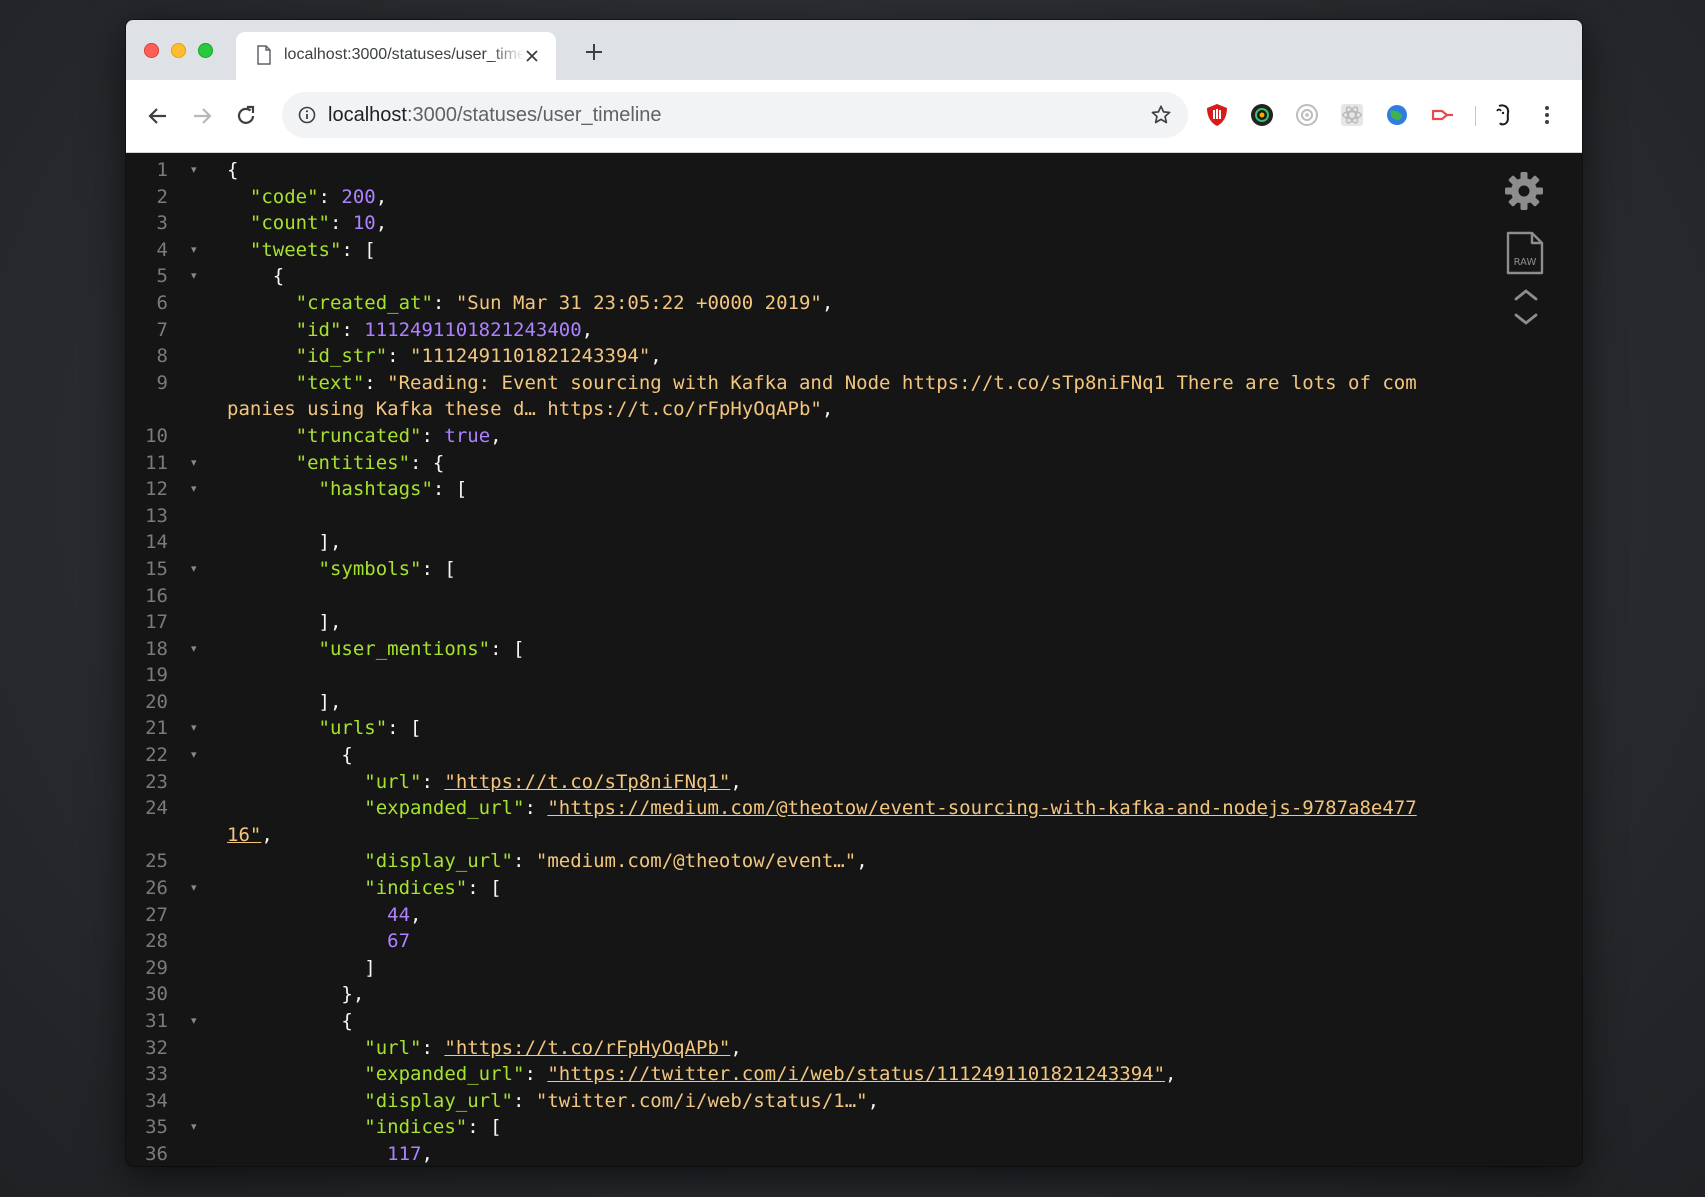 The height and width of the screenshot is (1197, 1705). What do you see at coordinates (1525, 262) in the screenshot?
I see `raw-label: RAW` at bounding box center [1525, 262].